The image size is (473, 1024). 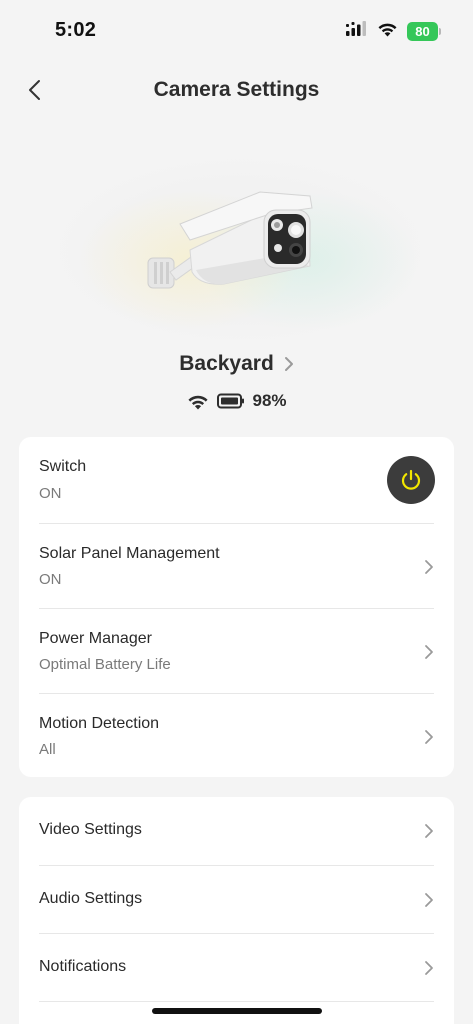 I want to click on status-icons: 80, so click(x=393, y=31).